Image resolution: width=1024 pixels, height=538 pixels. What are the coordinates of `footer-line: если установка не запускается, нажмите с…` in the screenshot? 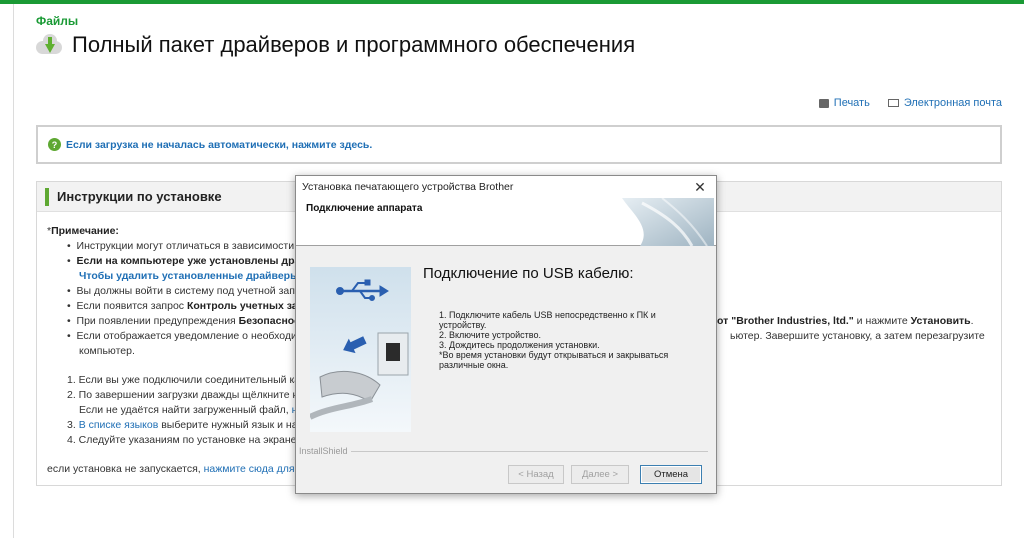 It's located at (178, 469).